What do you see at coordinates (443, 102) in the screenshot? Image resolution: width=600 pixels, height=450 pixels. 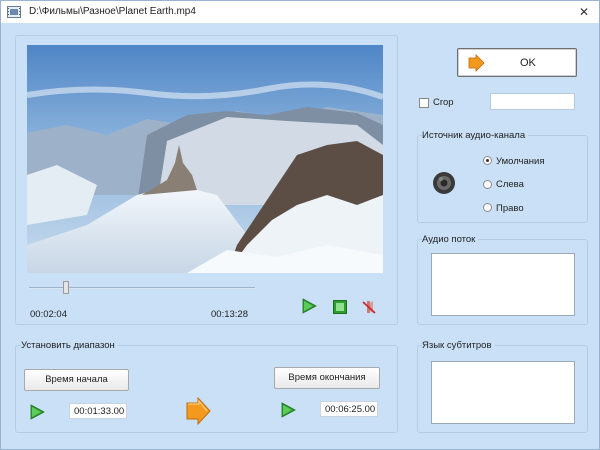 I see `crop-label: Crop` at bounding box center [443, 102].